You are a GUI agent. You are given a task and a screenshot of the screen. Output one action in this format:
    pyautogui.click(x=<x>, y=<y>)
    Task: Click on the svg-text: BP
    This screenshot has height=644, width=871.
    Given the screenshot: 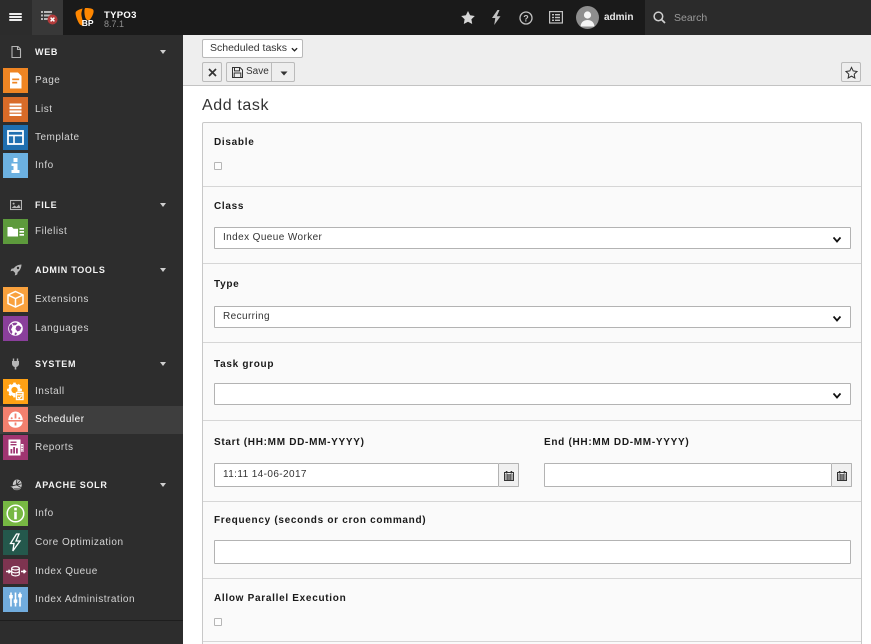 What is the action you would take?
    pyautogui.click(x=88, y=22)
    